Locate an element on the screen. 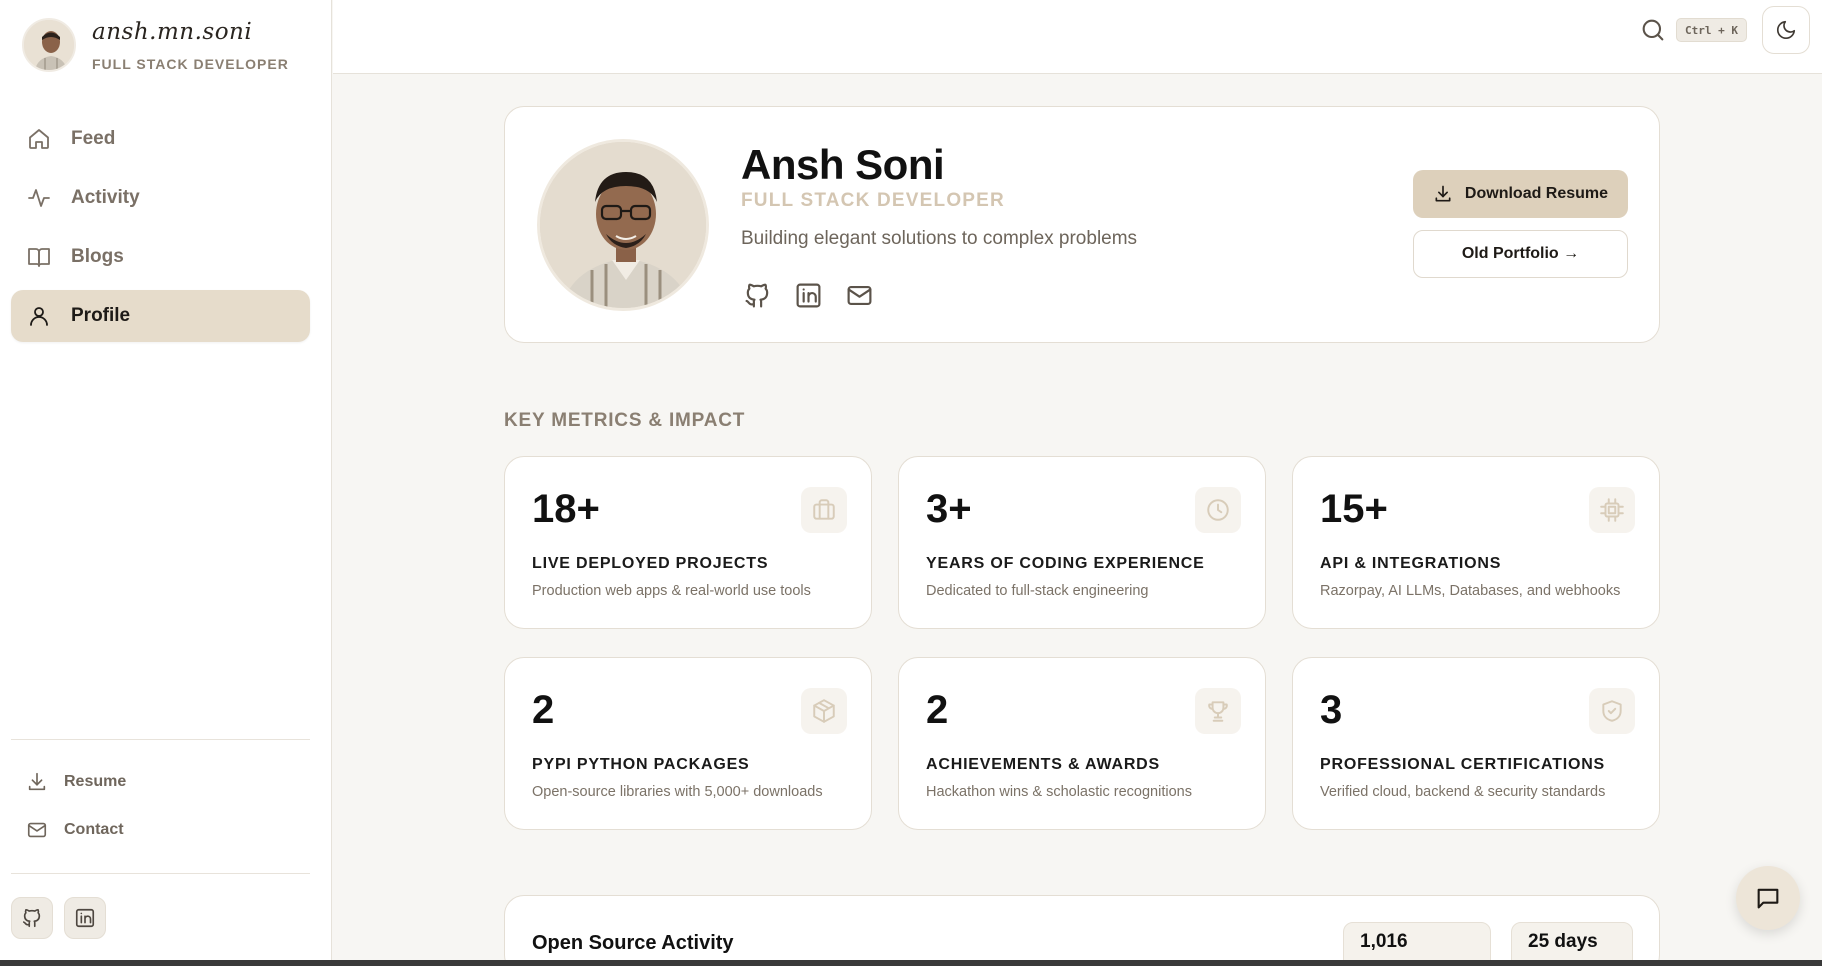  metric-description: Dedicated to full-stack engineering is located at coordinates (1037, 591).